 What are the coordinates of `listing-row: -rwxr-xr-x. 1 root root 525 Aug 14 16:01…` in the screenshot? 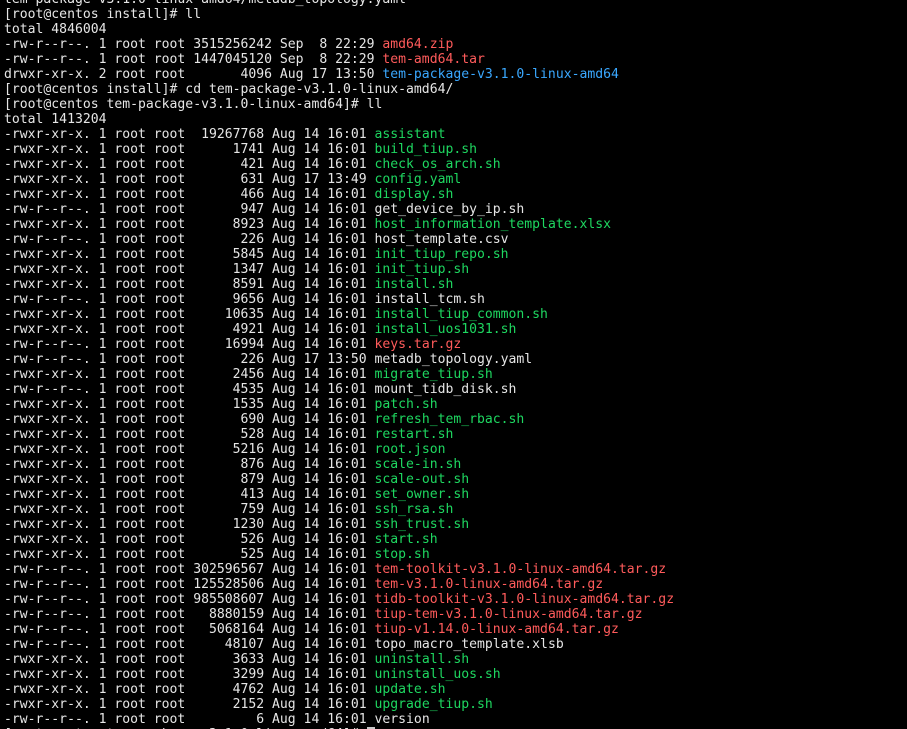 It's located at (455, 554).